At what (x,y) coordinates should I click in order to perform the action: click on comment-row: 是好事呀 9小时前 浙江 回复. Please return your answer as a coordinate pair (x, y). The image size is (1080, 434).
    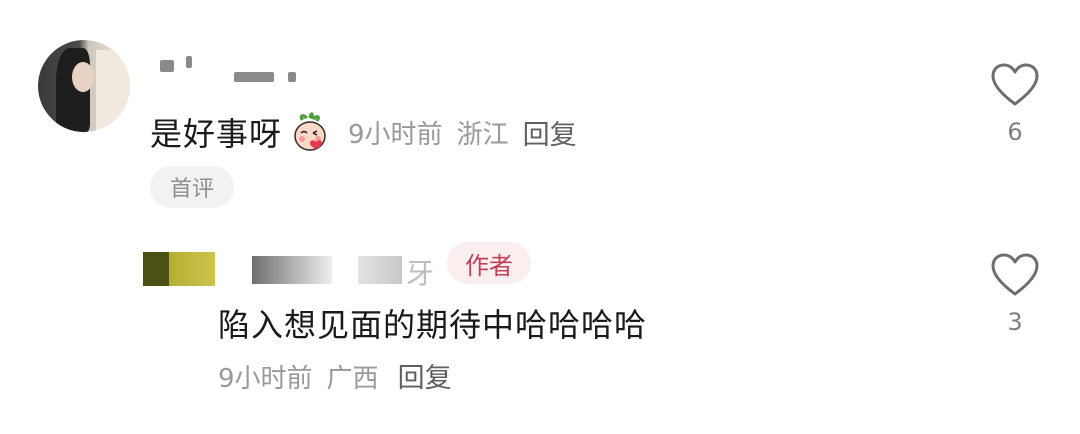
    Looking at the image, I should click on (363, 132).